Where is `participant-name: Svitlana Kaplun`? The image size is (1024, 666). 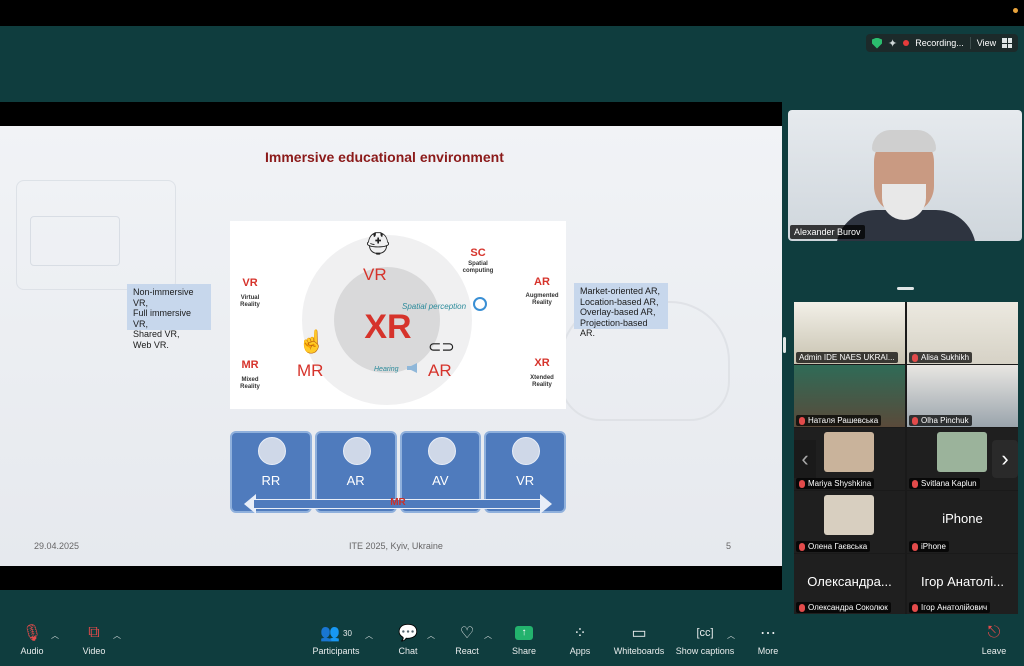 participant-name: Svitlana Kaplun is located at coordinates (944, 483).